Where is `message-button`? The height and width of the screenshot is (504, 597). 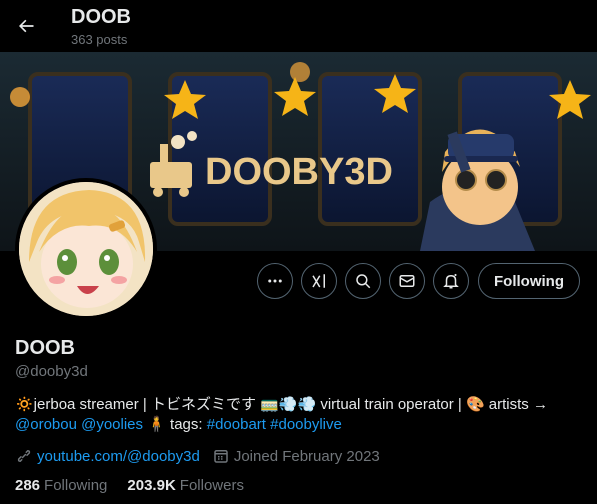
message-button is located at coordinates (407, 281).